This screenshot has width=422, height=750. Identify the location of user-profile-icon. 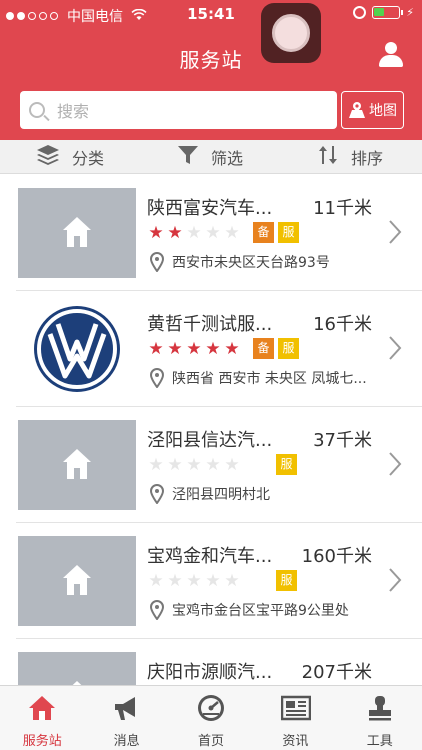
(391, 55).